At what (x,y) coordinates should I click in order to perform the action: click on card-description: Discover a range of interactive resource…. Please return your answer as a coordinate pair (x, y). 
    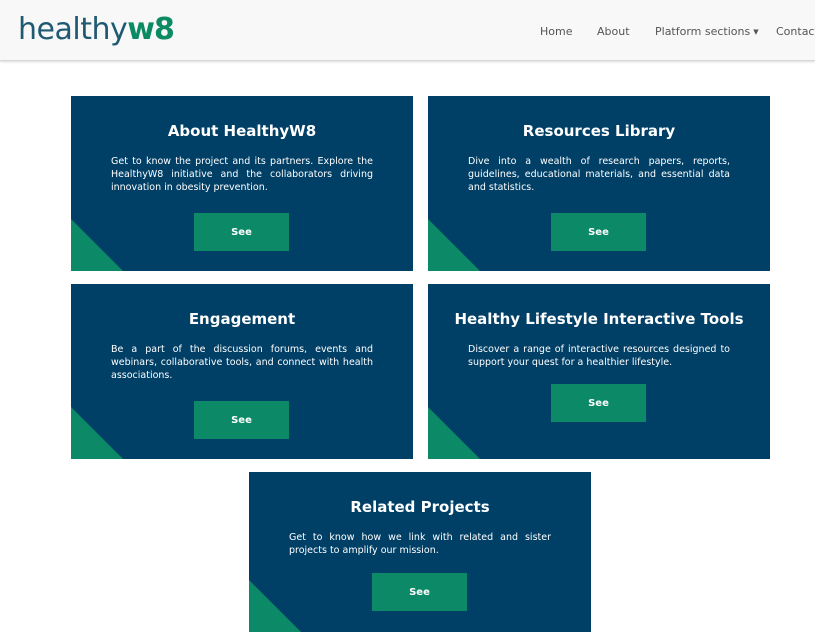
    Looking at the image, I should click on (599, 356).